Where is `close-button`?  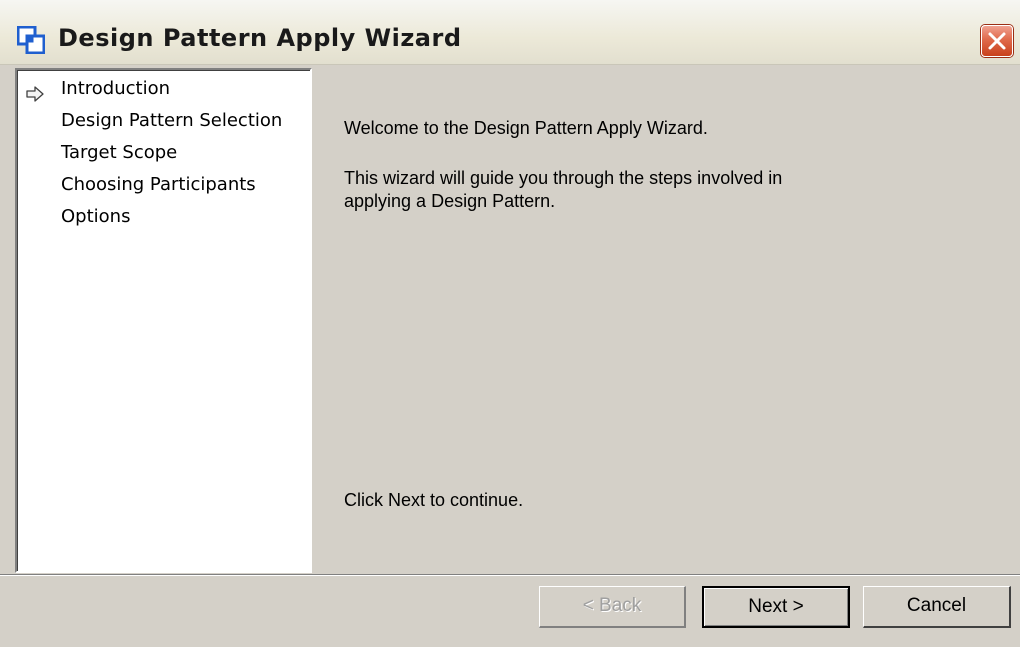
close-button is located at coordinates (997, 41).